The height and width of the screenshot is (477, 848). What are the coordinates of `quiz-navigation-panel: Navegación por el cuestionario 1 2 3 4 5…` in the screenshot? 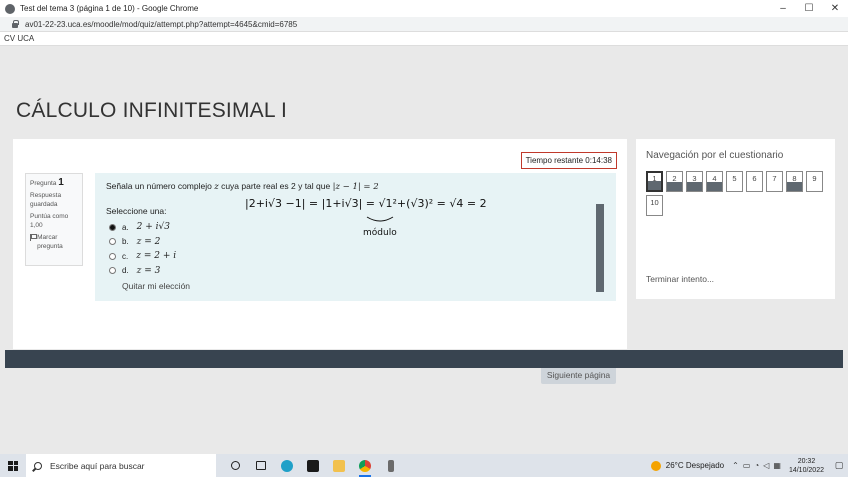 It's located at (735, 219).